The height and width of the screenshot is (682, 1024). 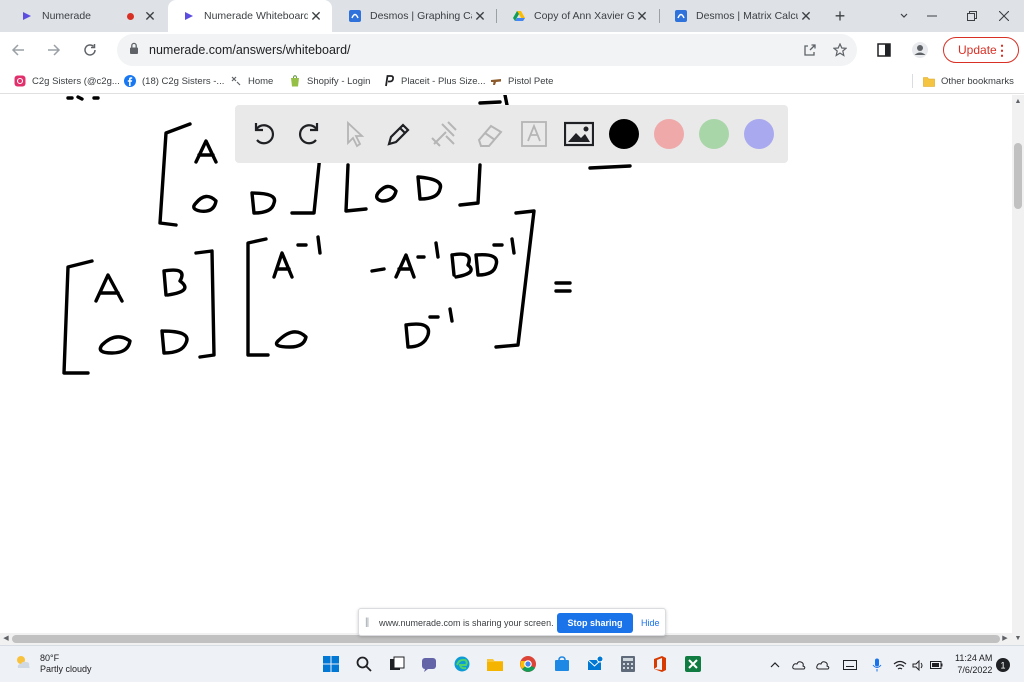 What do you see at coordinates (1018, 639) in the screenshot?
I see `scroll-down-icon: ▼` at bounding box center [1018, 639].